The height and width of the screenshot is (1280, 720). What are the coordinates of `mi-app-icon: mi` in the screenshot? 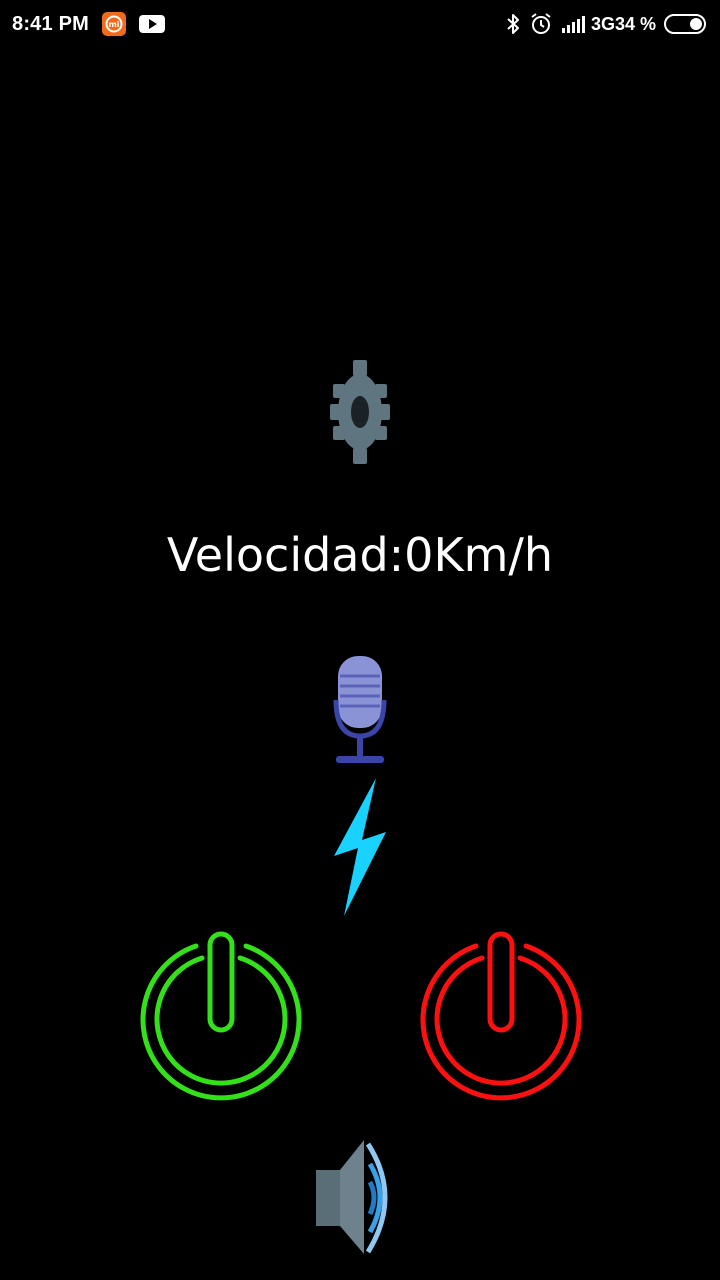 It's located at (114, 24).